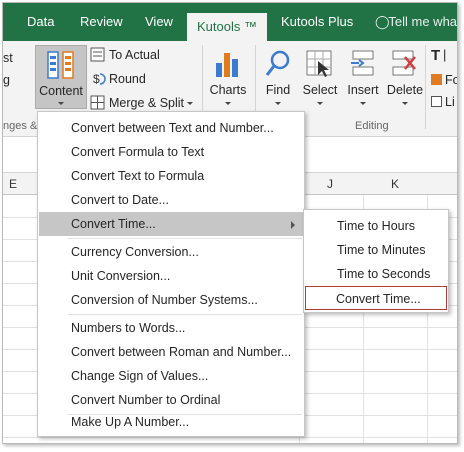 The height and width of the screenshot is (452, 464). Describe the element at coordinates (376, 226) in the screenshot. I see `submenu-item-time-to-hours: Time to Hours` at that location.